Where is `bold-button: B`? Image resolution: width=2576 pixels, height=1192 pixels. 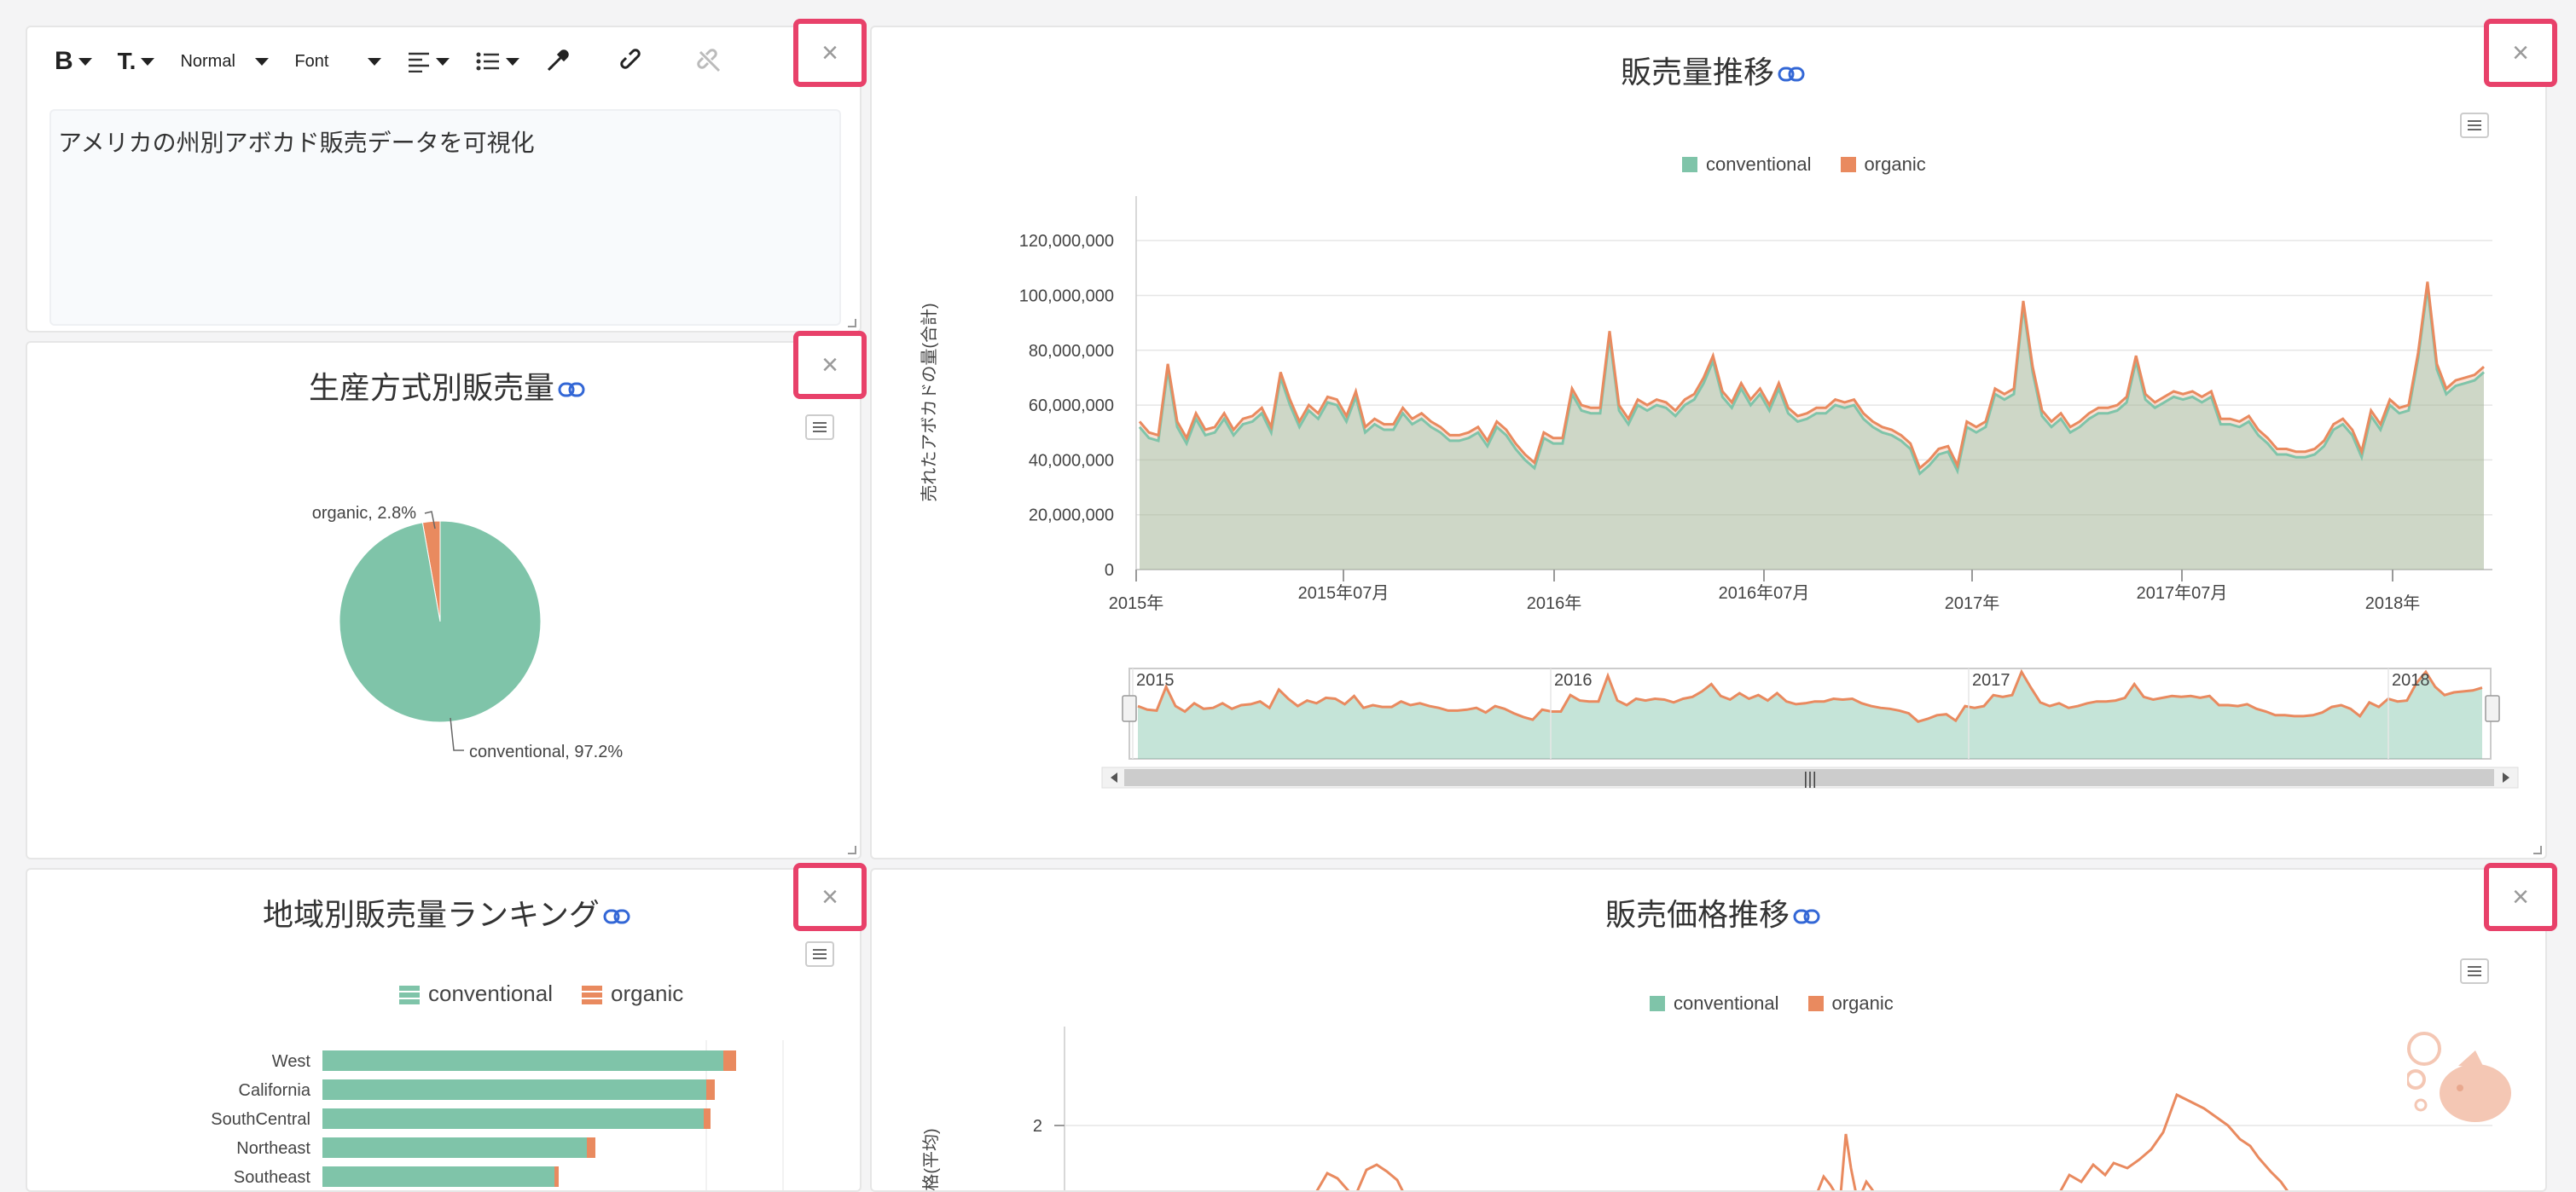
bold-button: B is located at coordinates (73, 61).